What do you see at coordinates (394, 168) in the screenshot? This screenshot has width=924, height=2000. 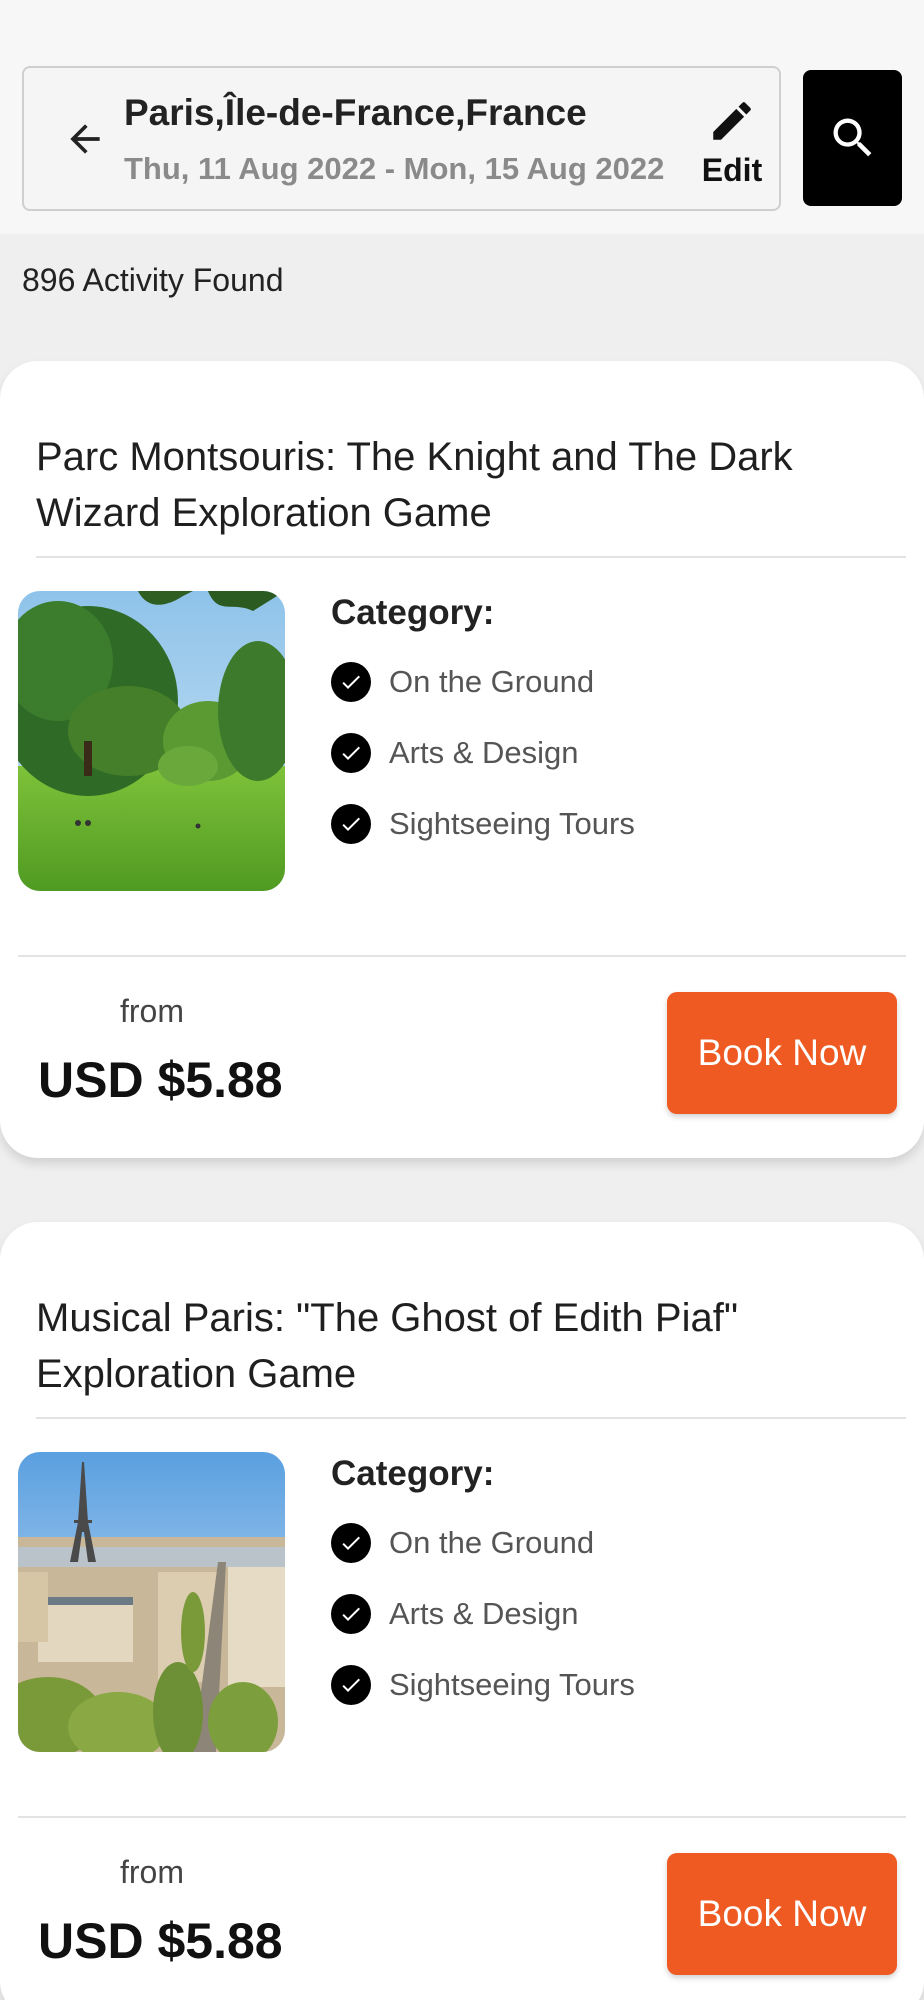 I see `date-range: Thu, 11 Aug 2022 - Mon, 15 Aug 2022` at bounding box center [394, 168].